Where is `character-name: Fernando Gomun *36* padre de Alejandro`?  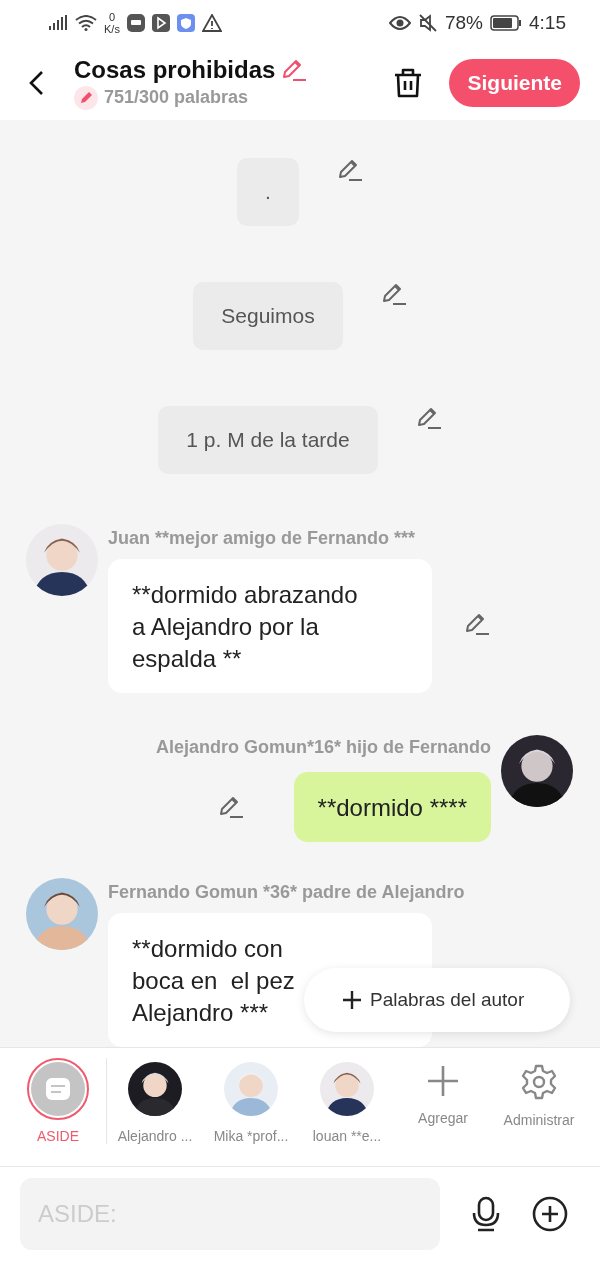 character-name: Fernando Gomun *36* padre de Alejandro is located at coordinates (286, 892).